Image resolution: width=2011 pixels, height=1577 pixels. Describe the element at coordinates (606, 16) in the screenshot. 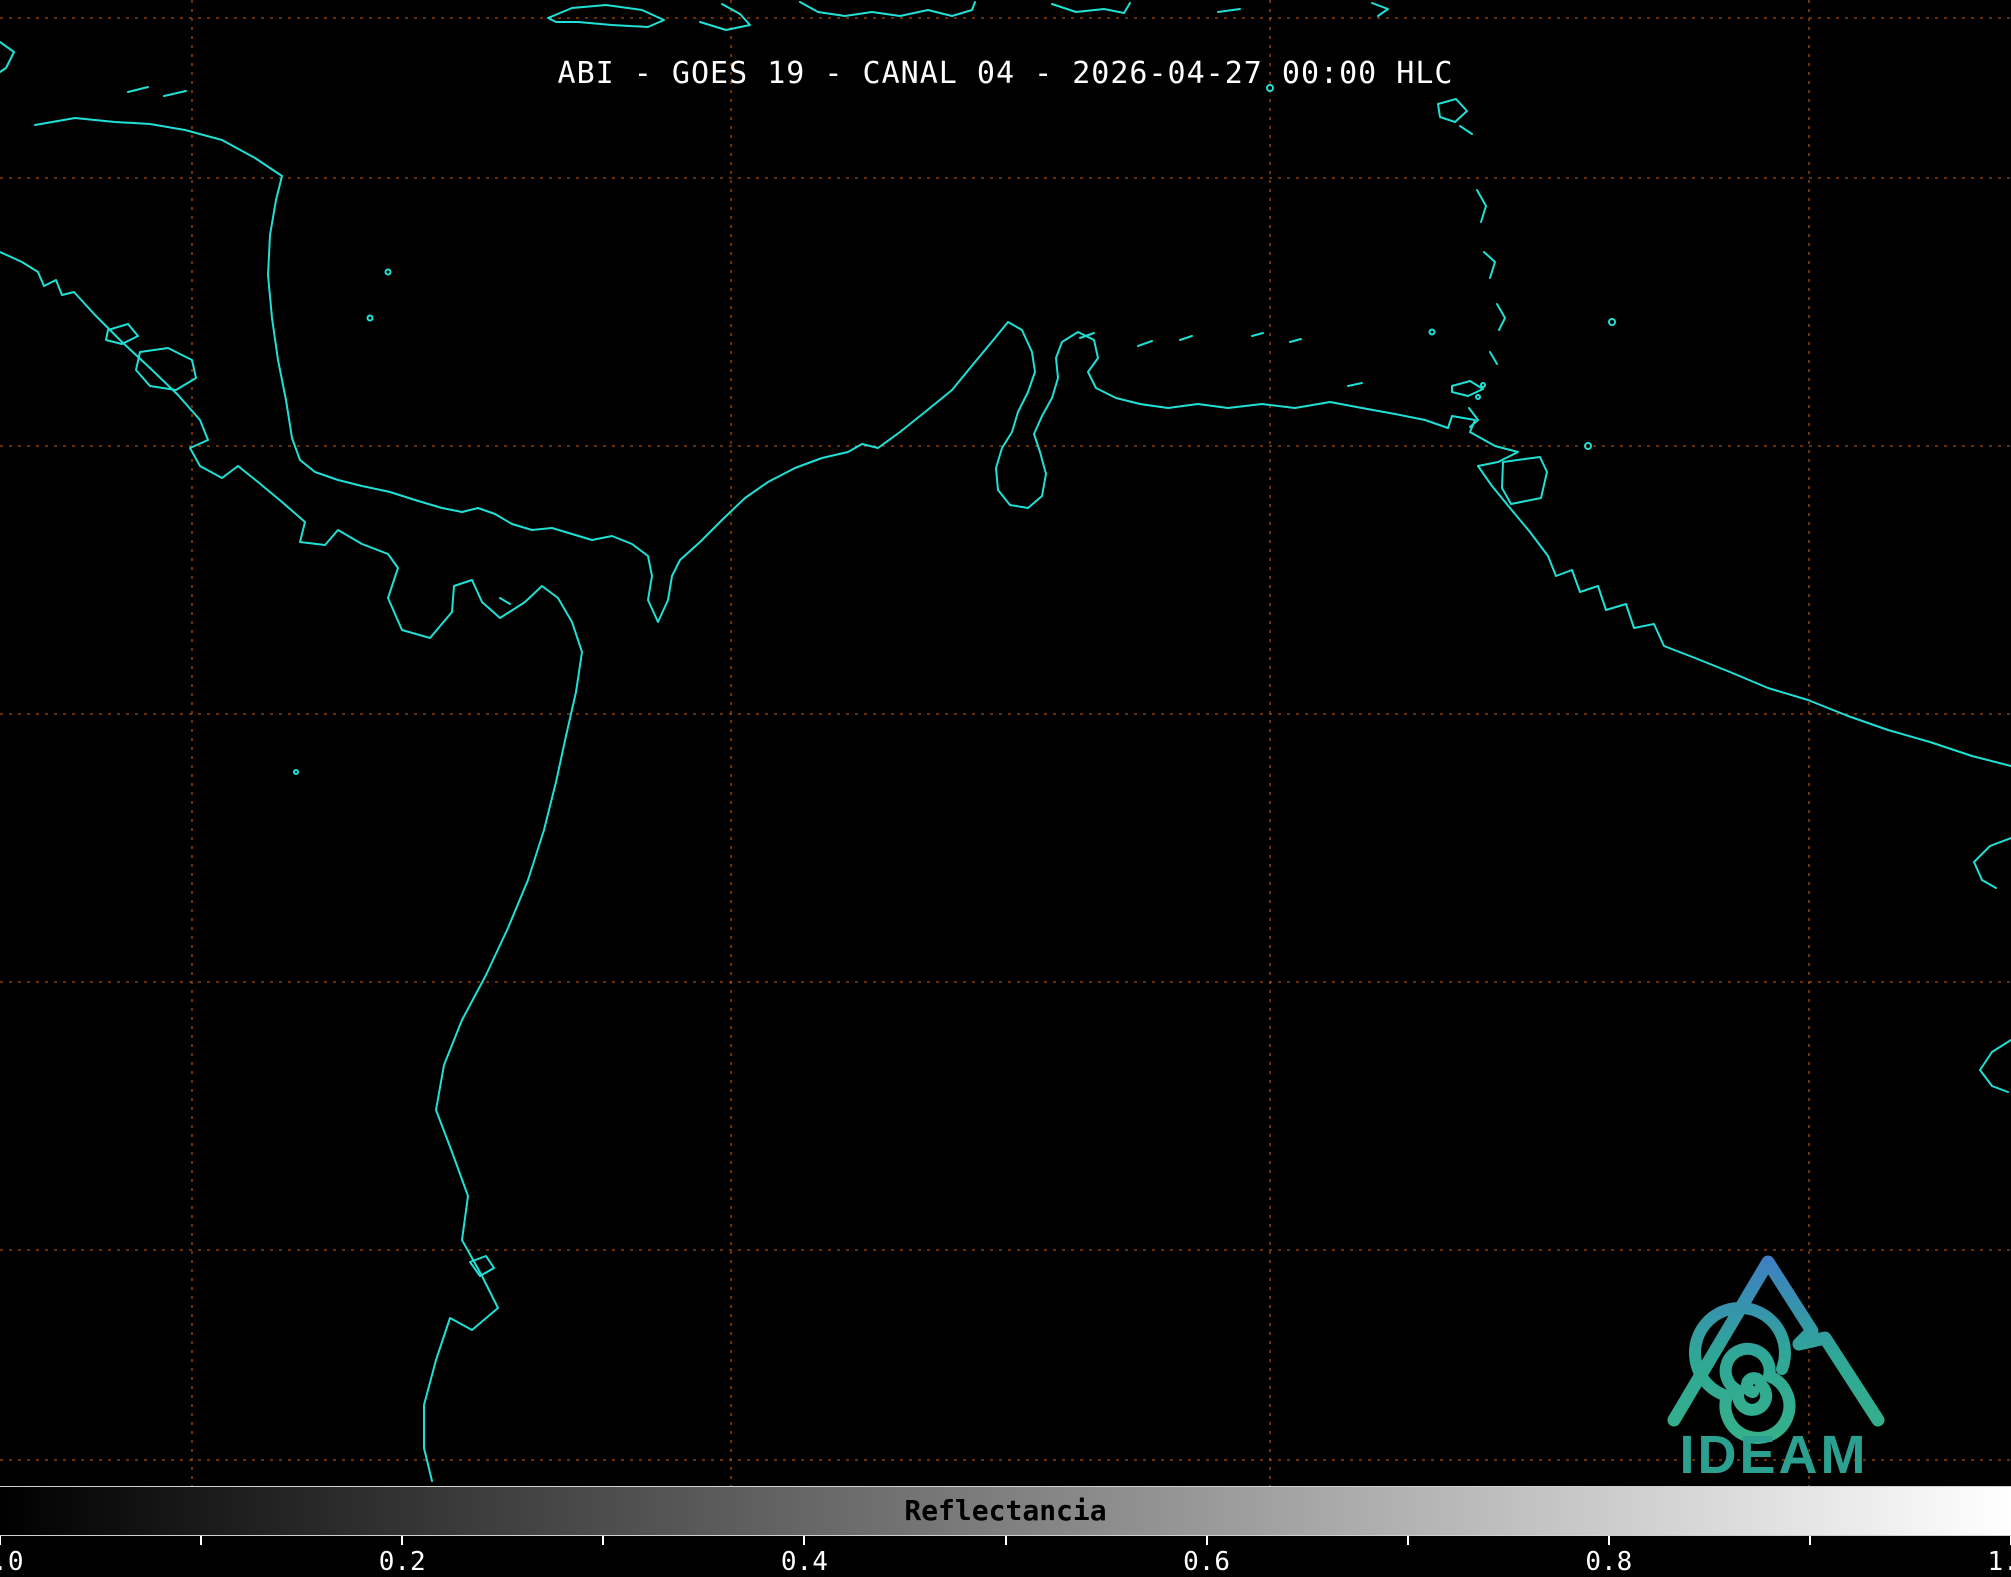

I see `jamaica-island` at that location.